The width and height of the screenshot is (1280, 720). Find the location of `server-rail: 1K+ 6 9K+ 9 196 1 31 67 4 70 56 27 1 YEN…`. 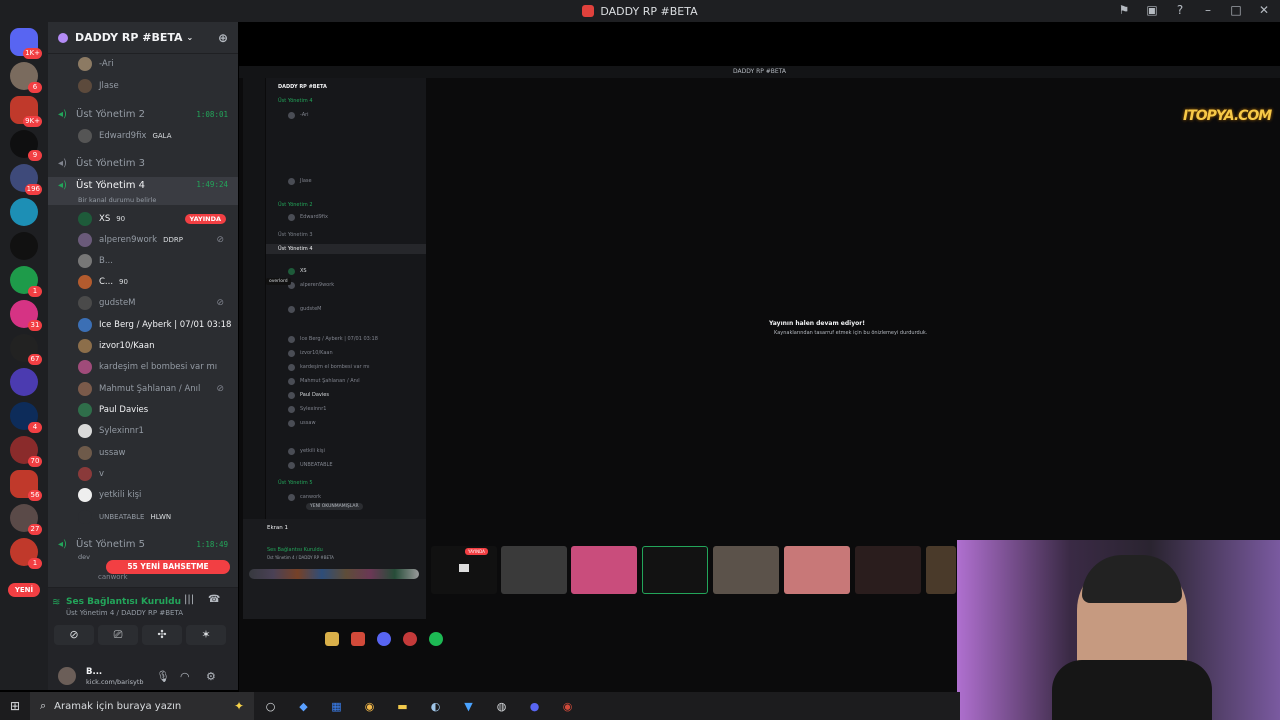

server-rail: 1K+ 6 9K+ 9 196 1 31 67 4 70 56 27 1 YEN… is located at coordinates (24, 356).